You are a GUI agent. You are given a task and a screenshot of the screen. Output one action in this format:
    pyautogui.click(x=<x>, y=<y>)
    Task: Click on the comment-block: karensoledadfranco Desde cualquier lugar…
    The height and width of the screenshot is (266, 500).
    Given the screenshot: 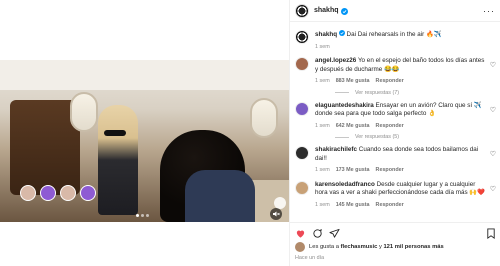 What is the action you would take?
    pyautogui.click(x=395, y=195)
    